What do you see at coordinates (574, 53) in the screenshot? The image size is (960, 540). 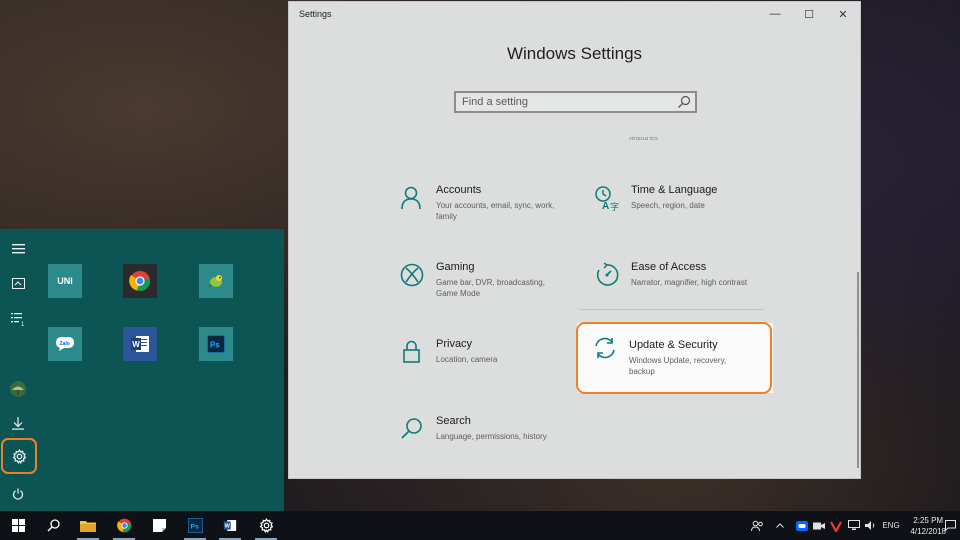 I see `page-title: Windows Settings` at bounding box center [574, 53].